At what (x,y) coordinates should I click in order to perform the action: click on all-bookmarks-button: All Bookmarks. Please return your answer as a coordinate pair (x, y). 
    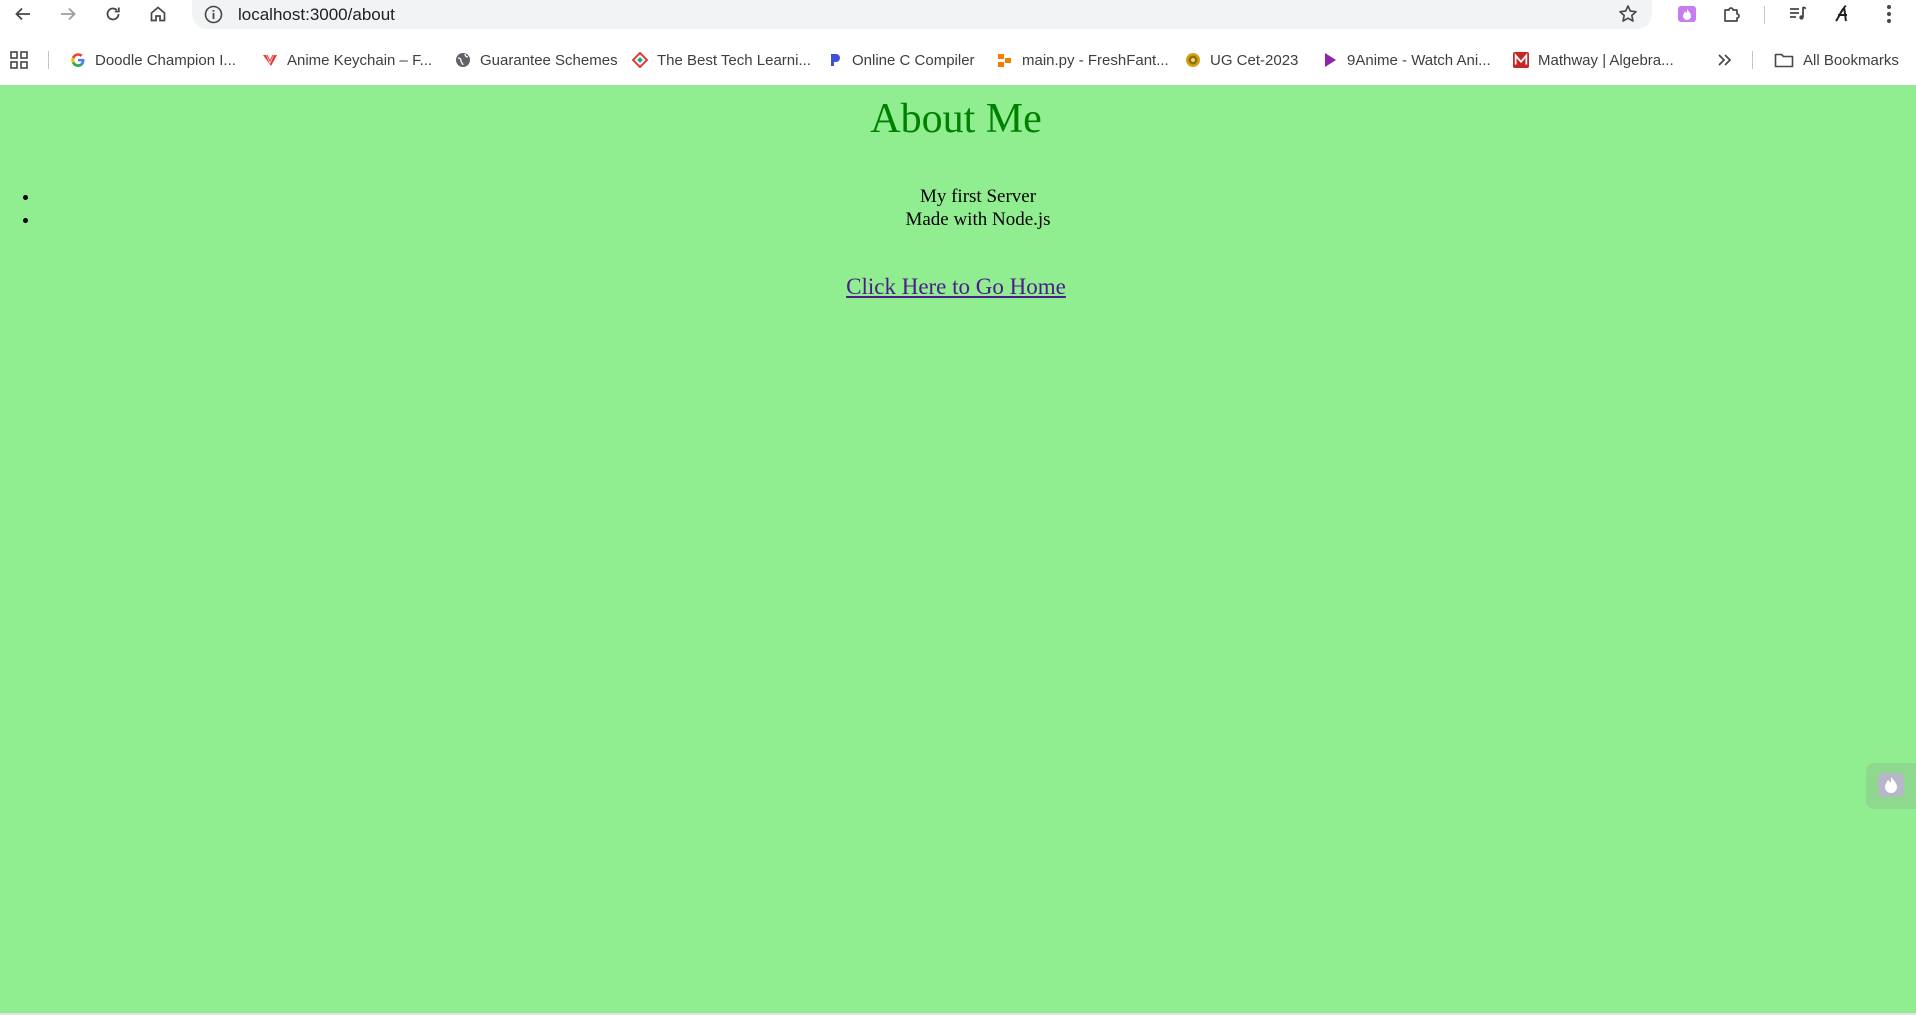
    Looking at the image, I should click on (1836, 60).